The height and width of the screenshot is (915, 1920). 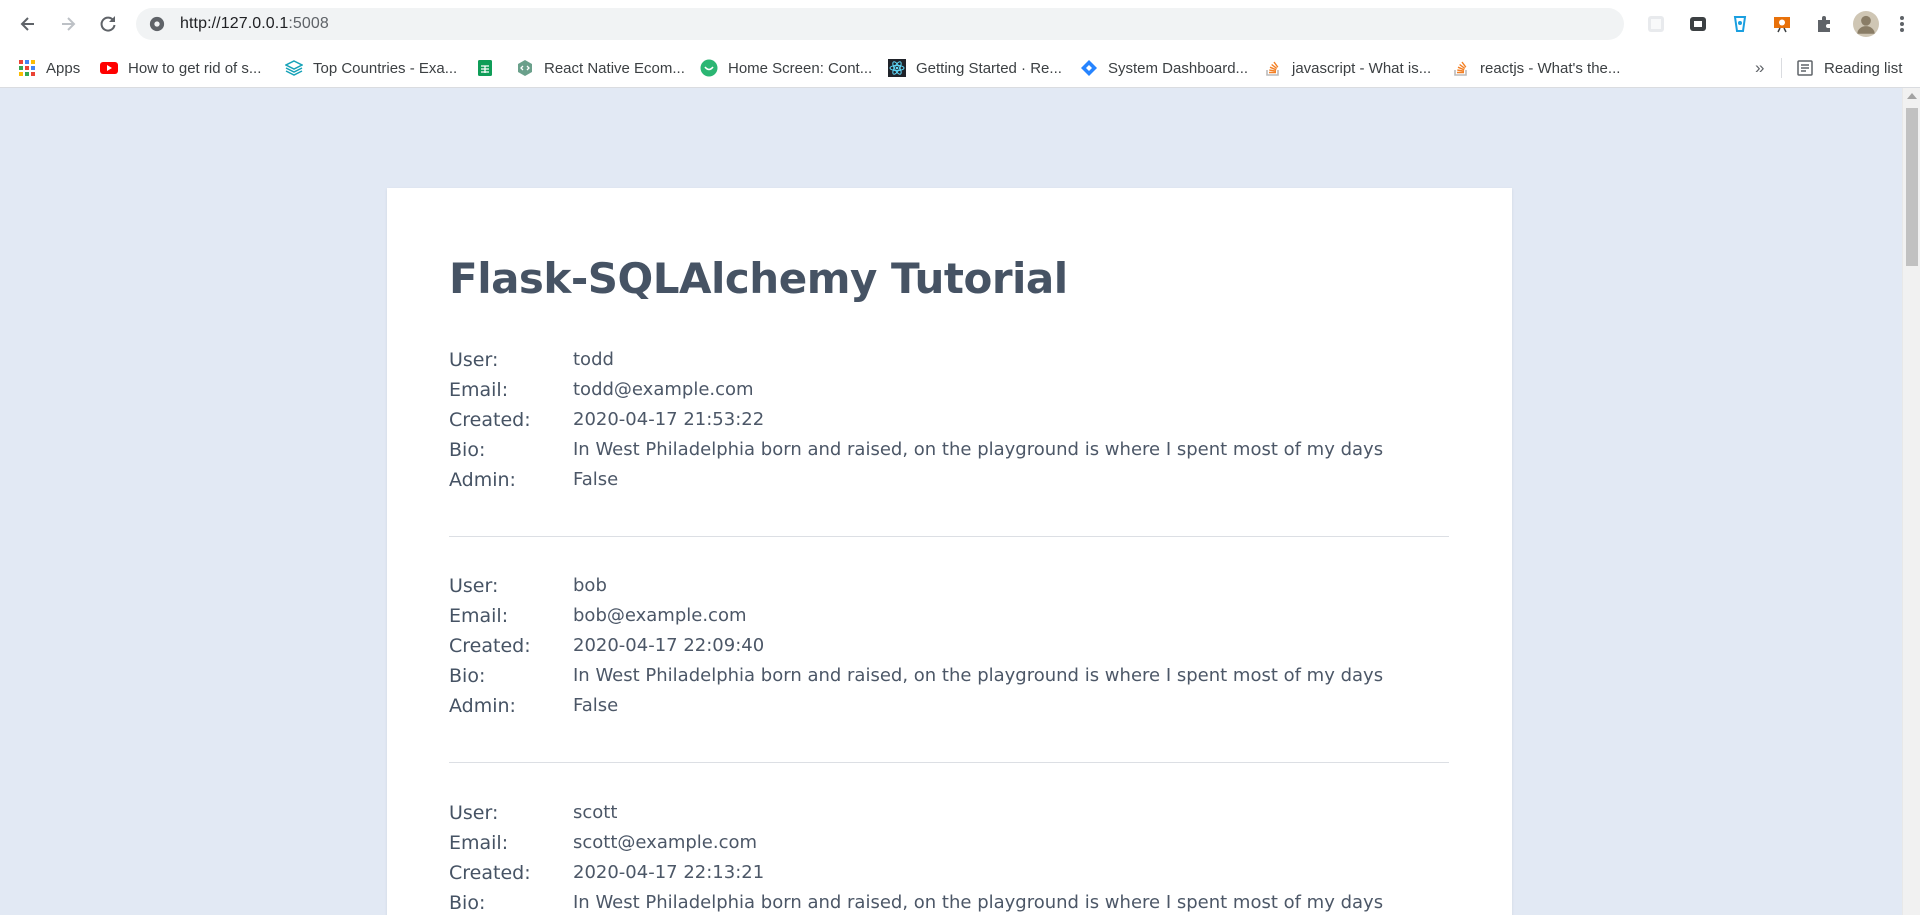 I want to click on browser-menu-button, so click(x=1902, y=24).